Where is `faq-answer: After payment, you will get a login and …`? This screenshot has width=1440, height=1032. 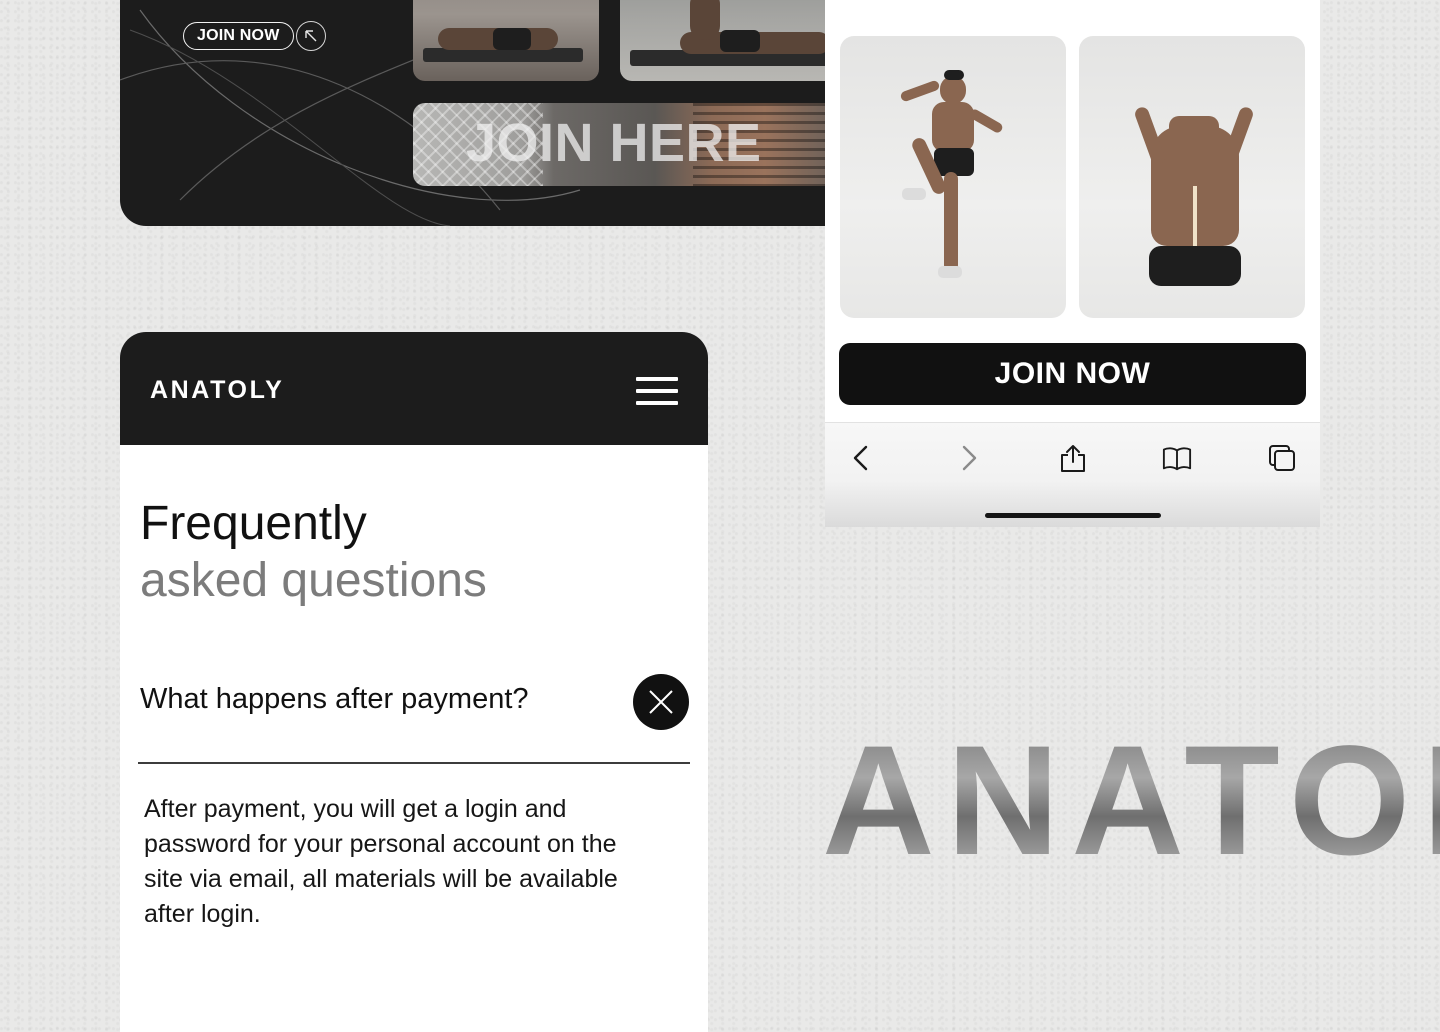 faq-answer: After payment, you will get a login and … is located at coordinates (381, 861).